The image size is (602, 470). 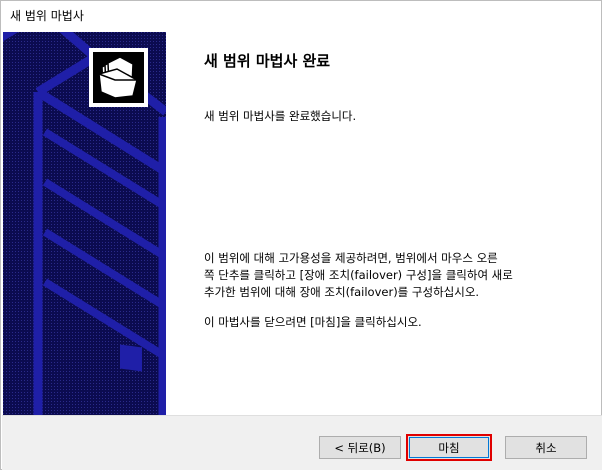 I want to click on finish-button-label: 마침, so click(x=449, y=447).